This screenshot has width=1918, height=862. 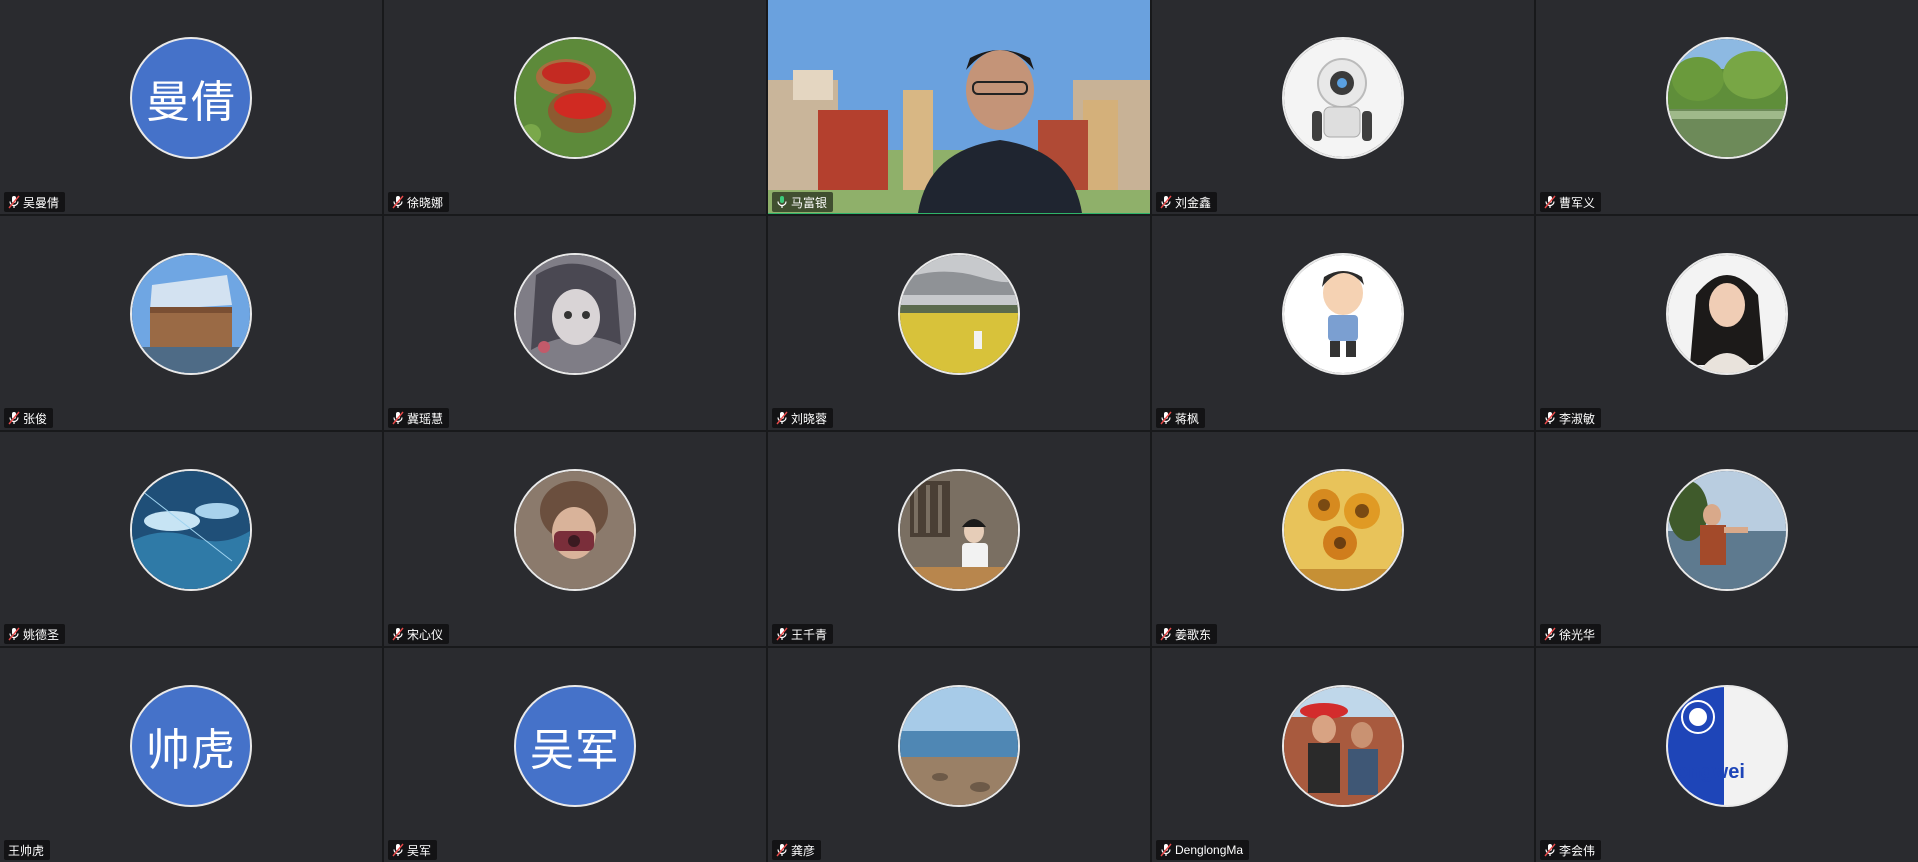 I want to click on participant-name: 徐晓娜, so click(x=425, y=202).